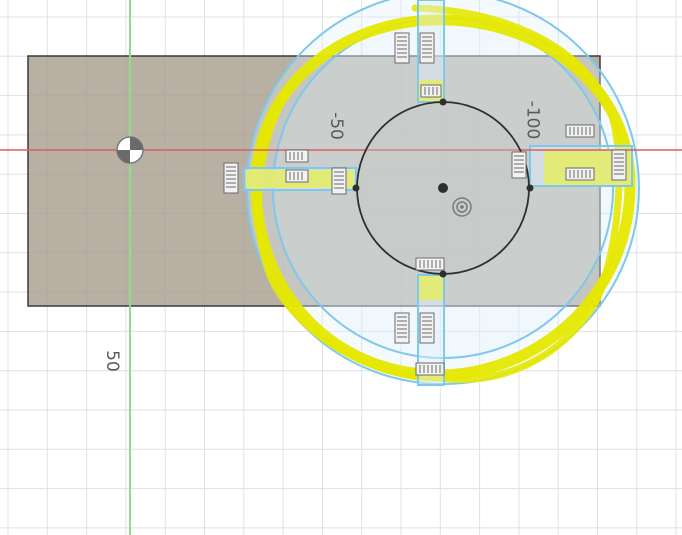 The height and width of the screenshot is (535, 682). What do you see at coordinates (130, 150) in the screenshot?
I see `origin-marker-icon` at bounding box center [130, 150].